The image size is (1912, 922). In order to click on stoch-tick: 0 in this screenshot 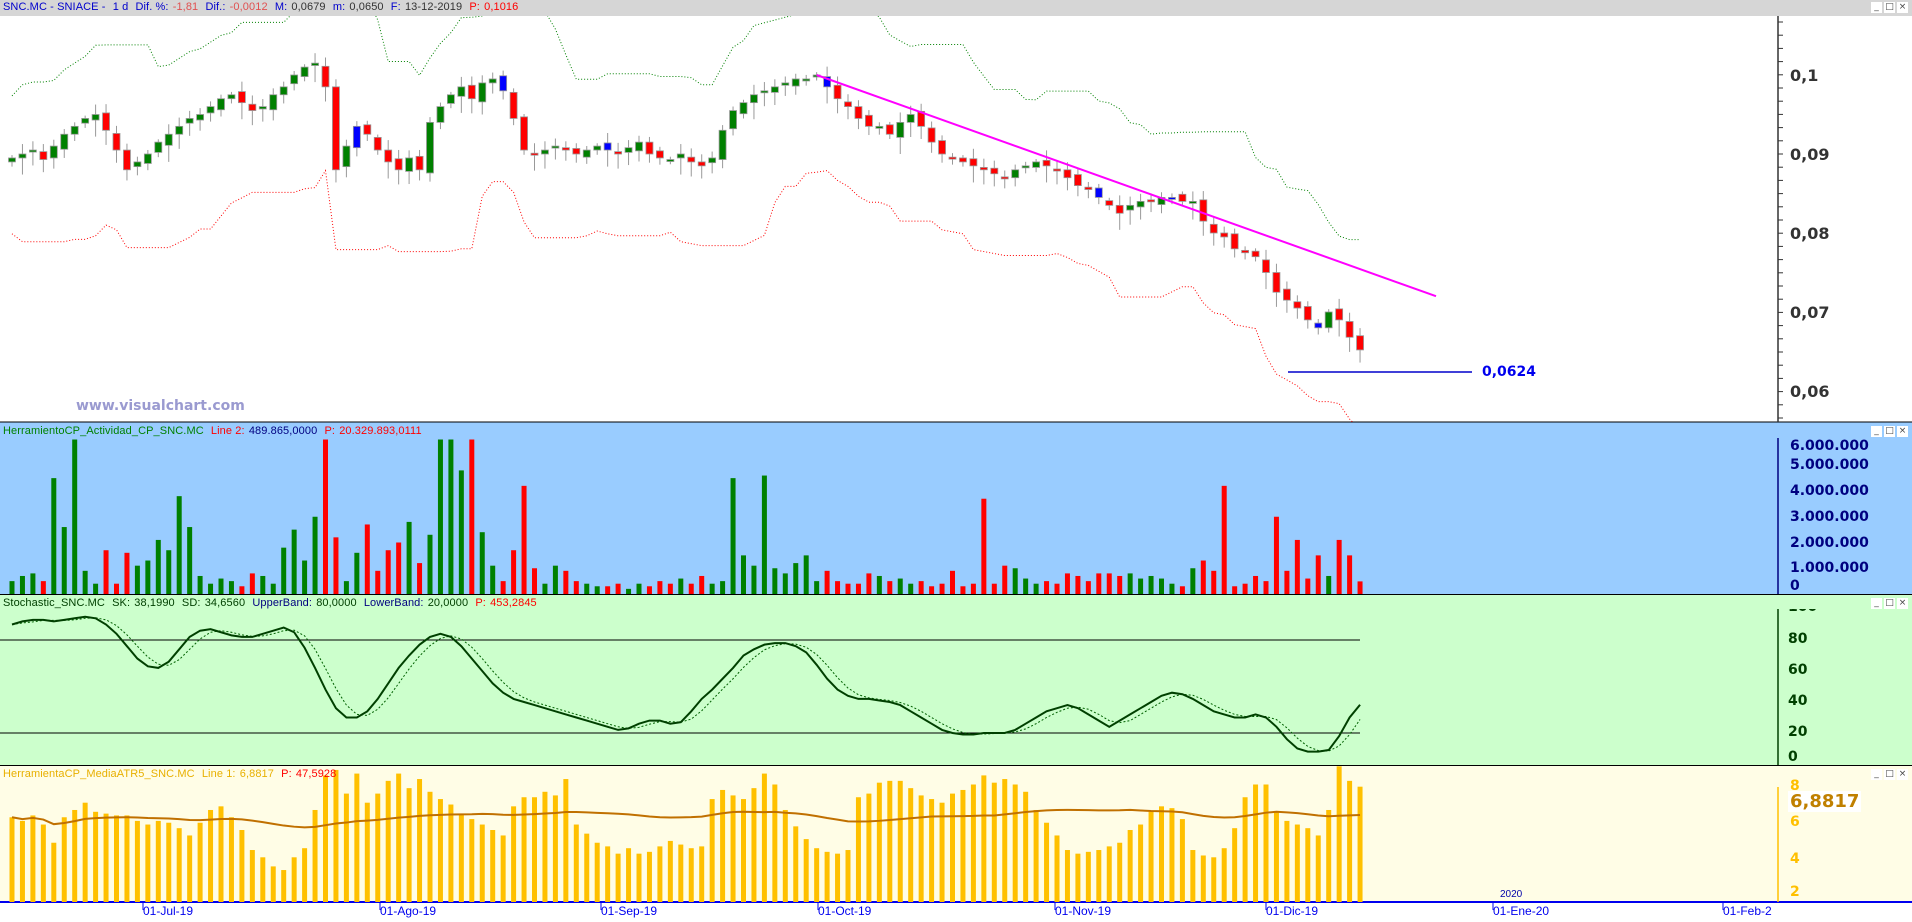, I will do `click(1793, 757)`.